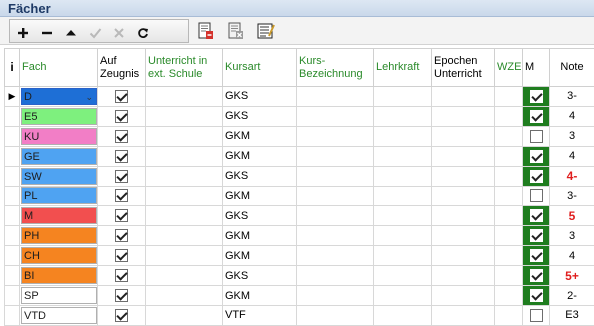 This screenshot has width=594, height=326. I want to click on unterricht-ext-header: Unterricht in ext. Schule, so click(184, 67).